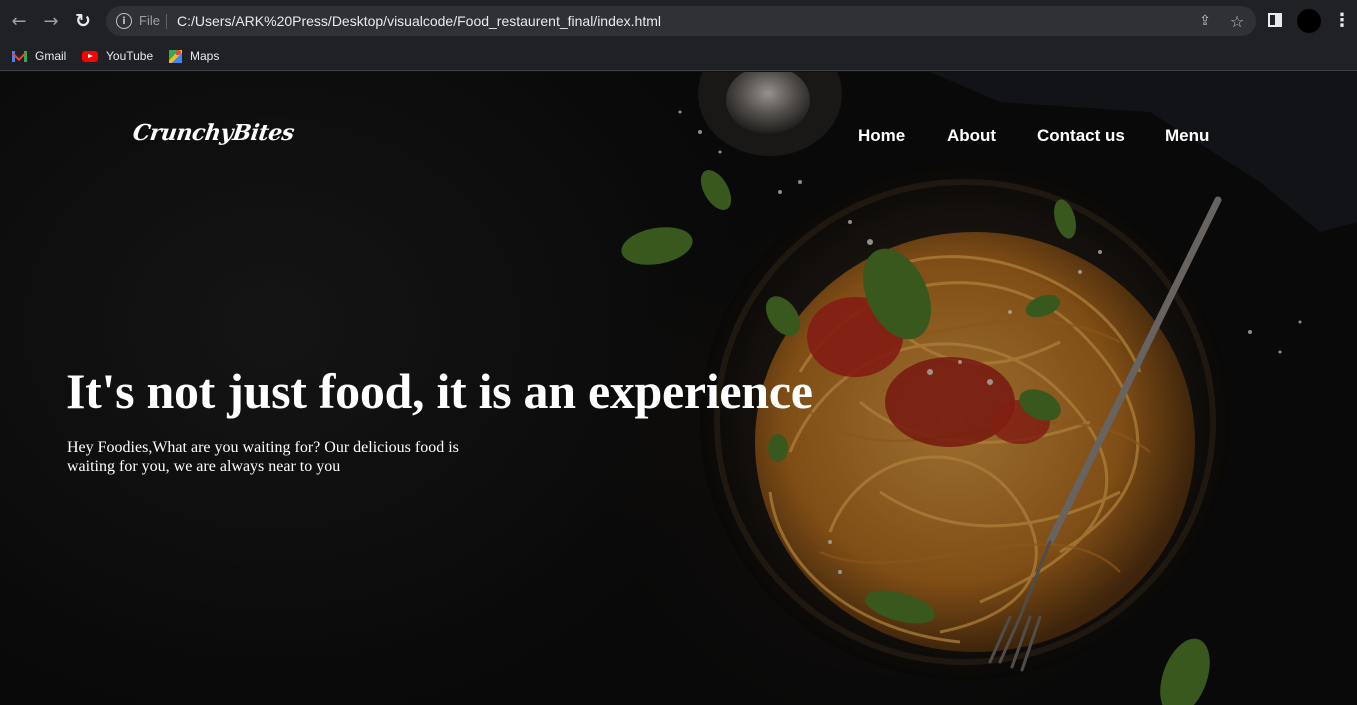  What do you see at coordinates (213, 133) in the screenshot?
I see `site-logo: CrunchyBites` at bounding box center [213, 133].